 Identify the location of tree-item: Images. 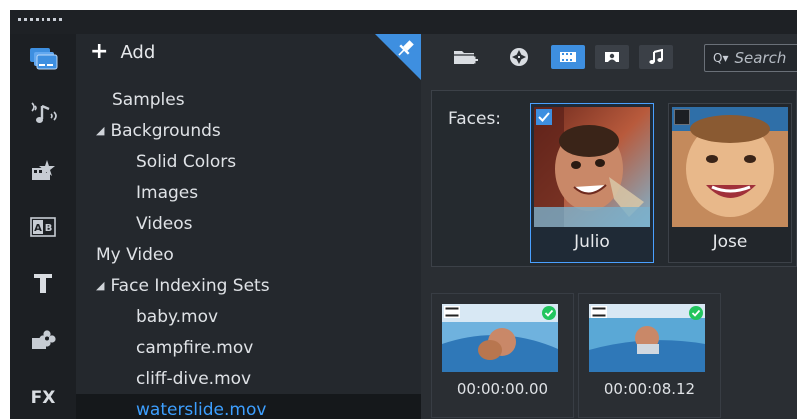
(248, 192).